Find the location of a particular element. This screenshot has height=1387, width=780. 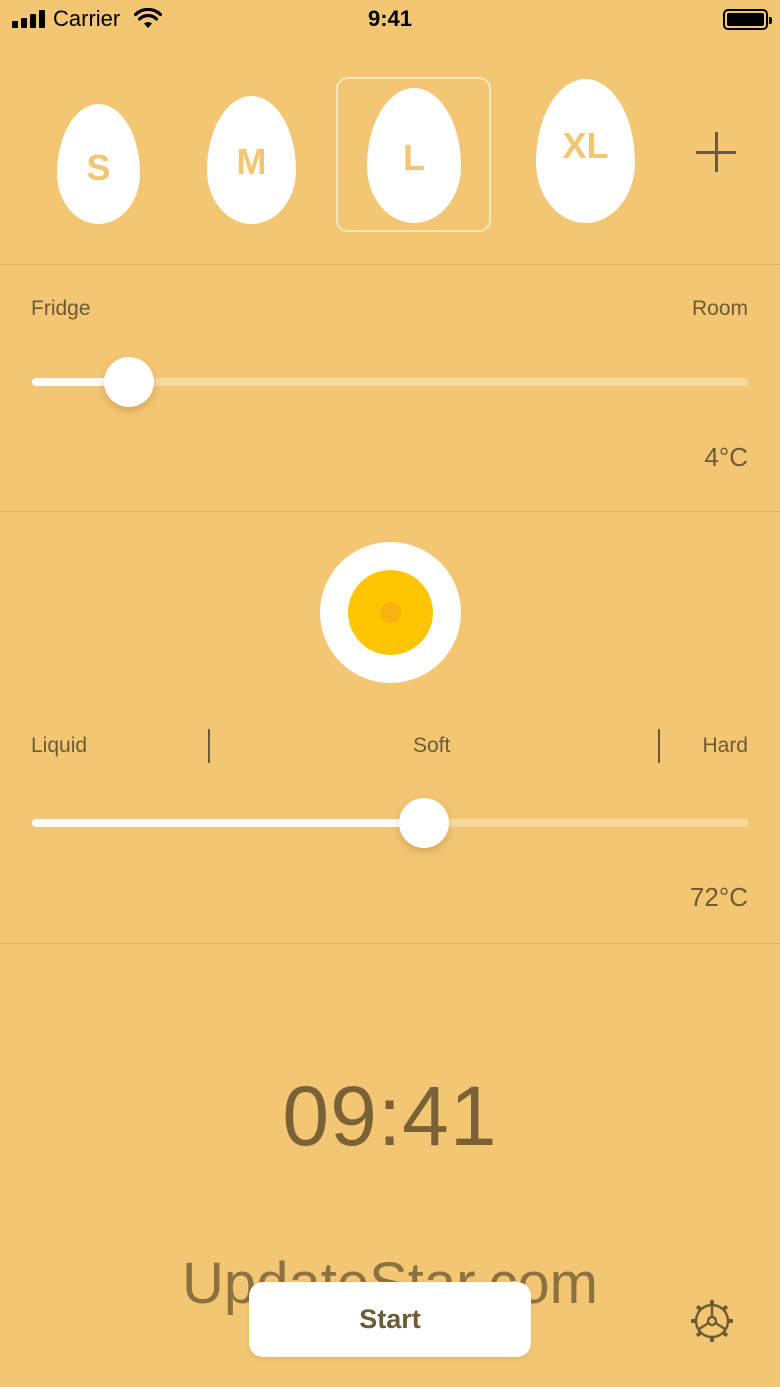

timer-display: 09:41 is located at coordinates (390, 1116).